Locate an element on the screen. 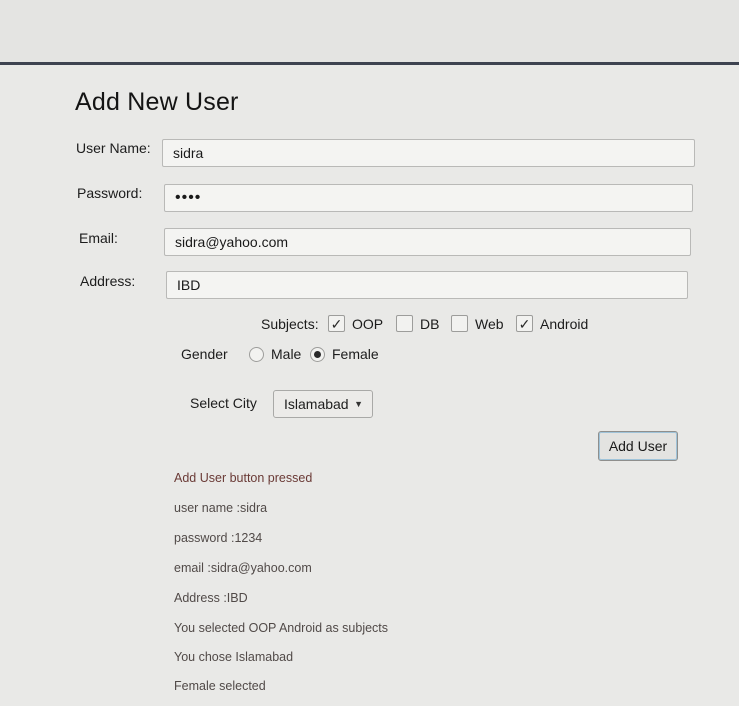 This screenshot has height=706, width=739. checkbox-db: DB is located at coordinates (417, 323).